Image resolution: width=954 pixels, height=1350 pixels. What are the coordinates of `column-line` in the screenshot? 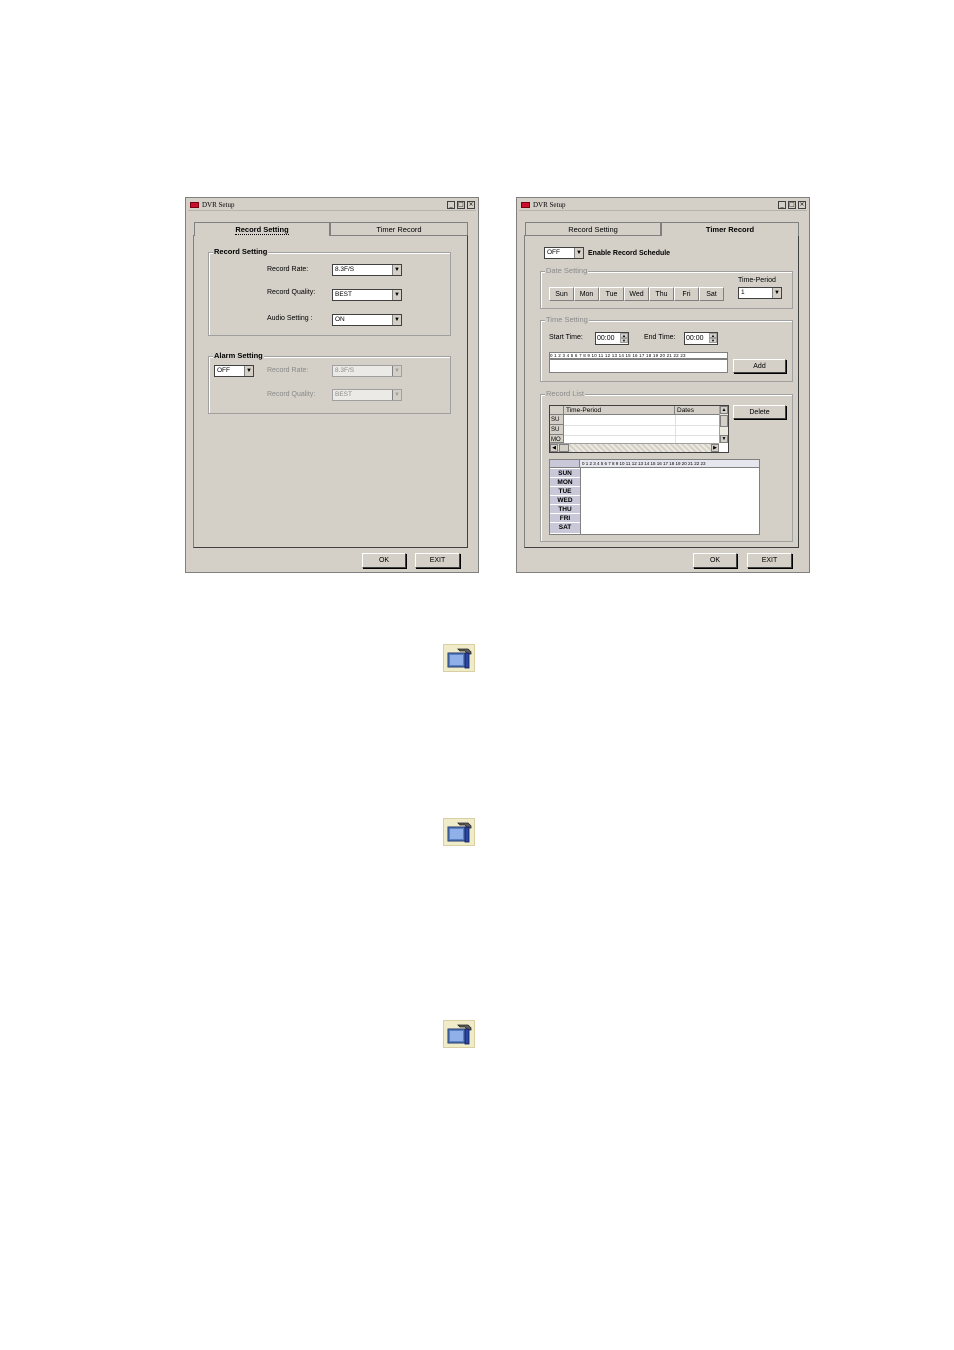 It's located at (675, 429).